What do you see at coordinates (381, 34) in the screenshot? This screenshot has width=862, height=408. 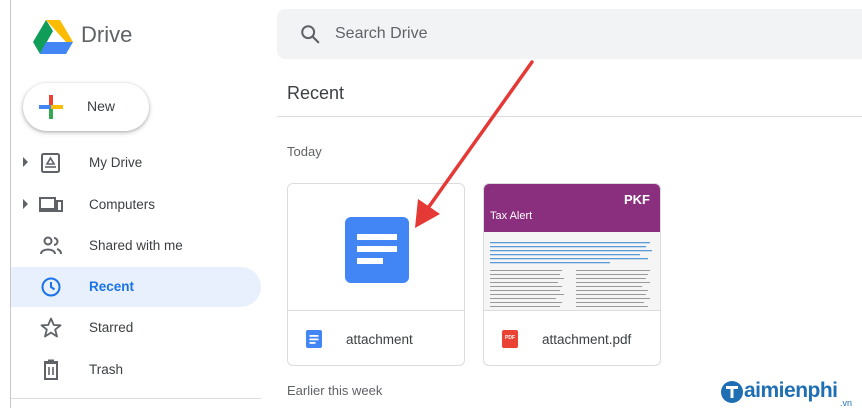 I see `search-input: Search Drive` at bounding box center [381, 34].